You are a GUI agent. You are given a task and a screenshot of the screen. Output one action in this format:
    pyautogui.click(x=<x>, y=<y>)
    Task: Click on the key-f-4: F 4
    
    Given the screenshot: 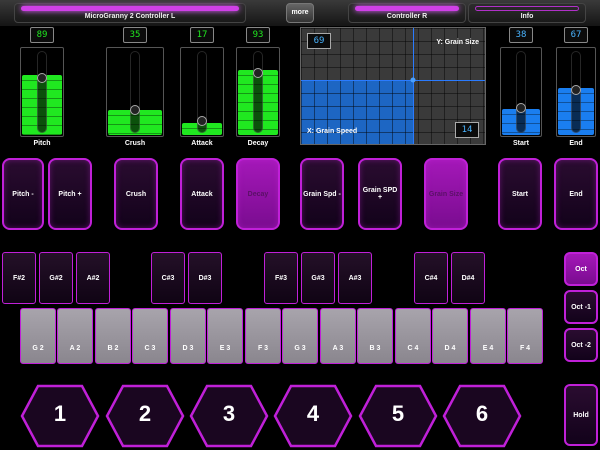 What is the action you would take?
    pyautogui.click(x=525, y=336)
    